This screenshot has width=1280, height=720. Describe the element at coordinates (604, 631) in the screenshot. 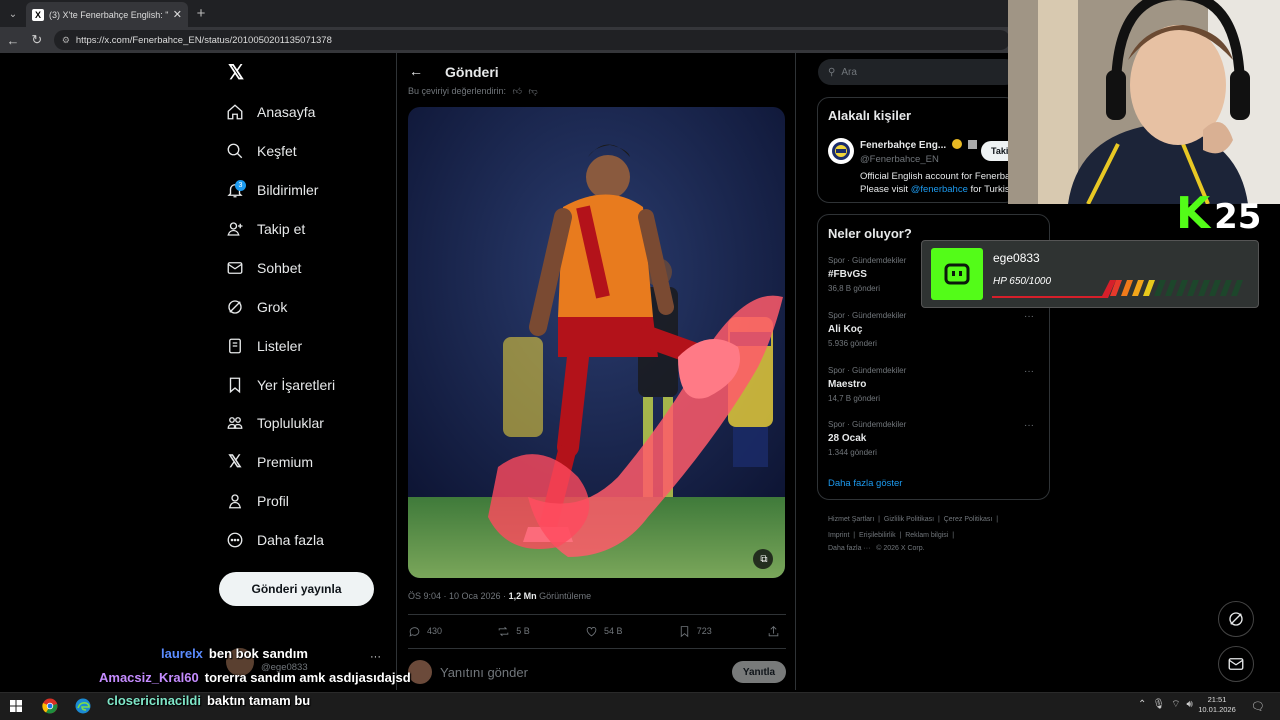

I see `like-action: 54 B` at that location.